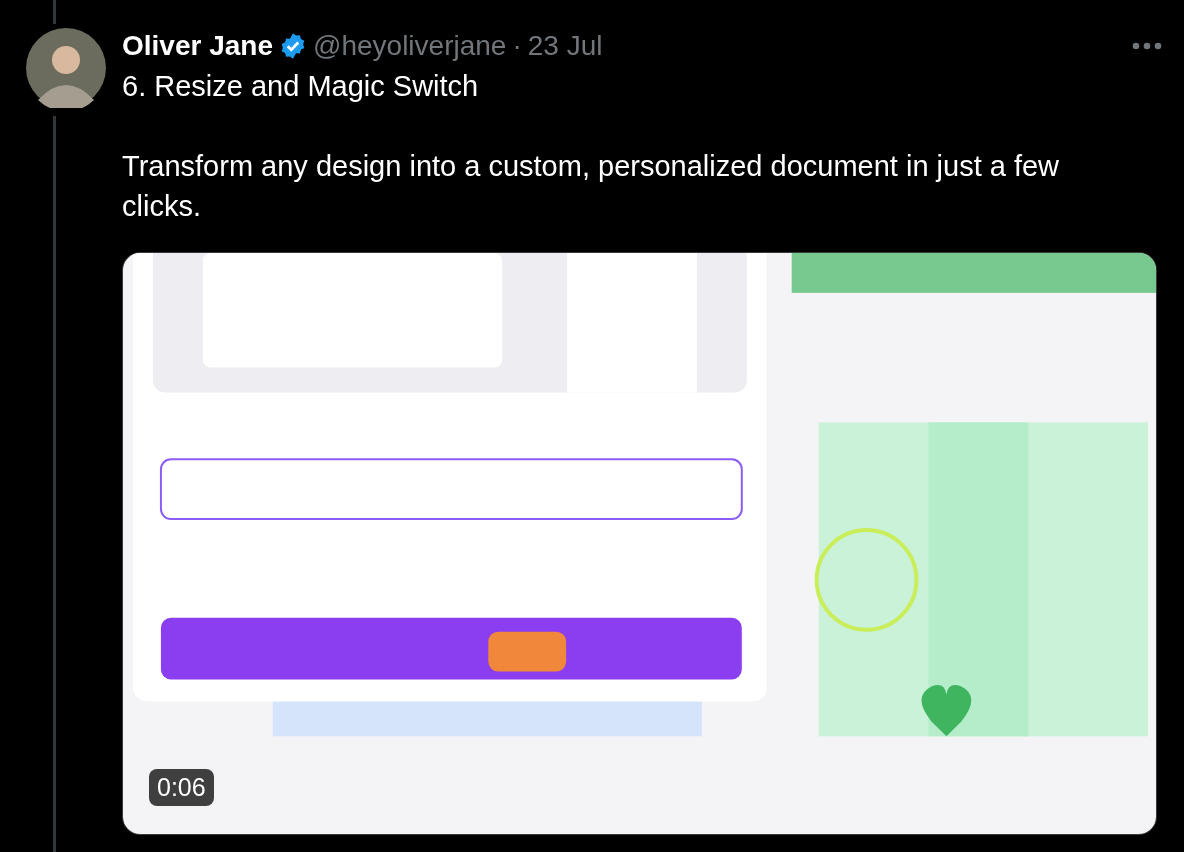 This screenshot has width=1184, height=852. I want to click on more-options-icon, so click(1147, 46).